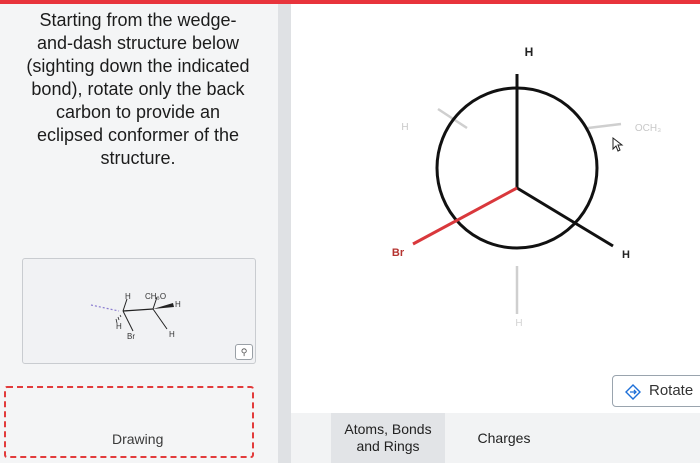 This screenshot has width=700, height=463. Describe the element at coordinates (178, 304) in the screenshot. I see `thumb-label-h2: H` at that location.